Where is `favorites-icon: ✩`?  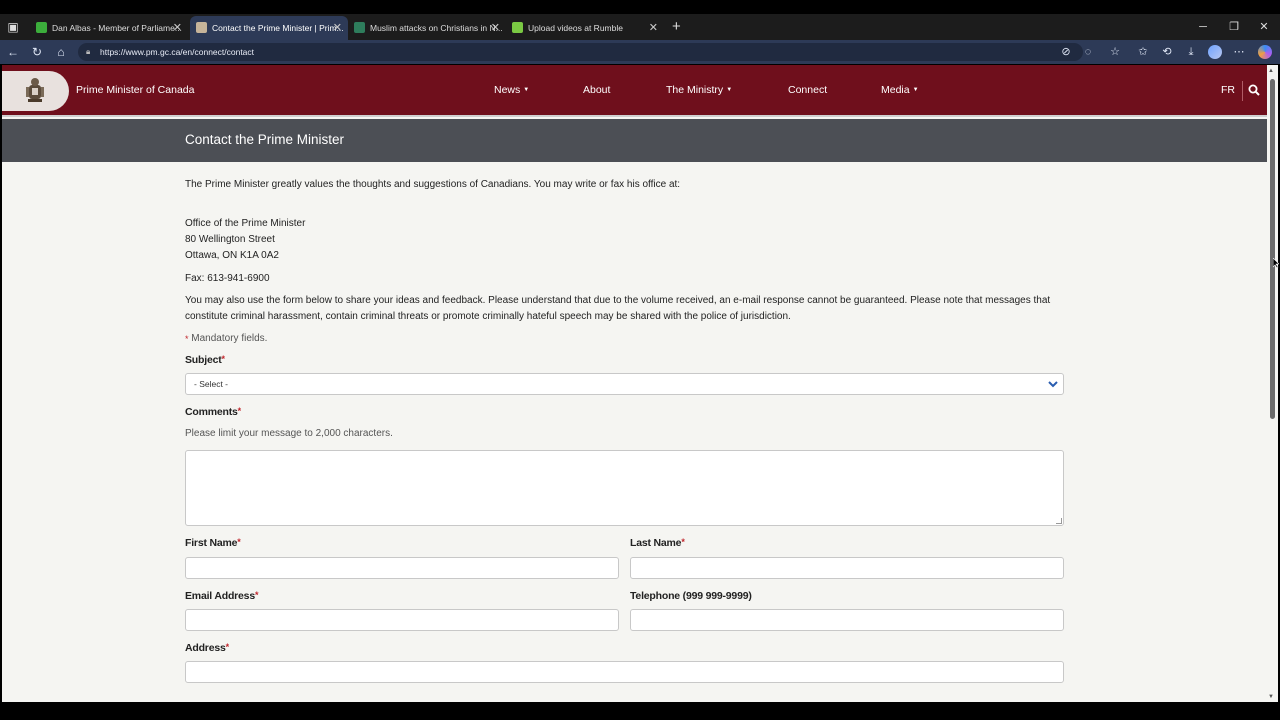 favorites-icon: ✩ is located at coordinates (1143, 52).